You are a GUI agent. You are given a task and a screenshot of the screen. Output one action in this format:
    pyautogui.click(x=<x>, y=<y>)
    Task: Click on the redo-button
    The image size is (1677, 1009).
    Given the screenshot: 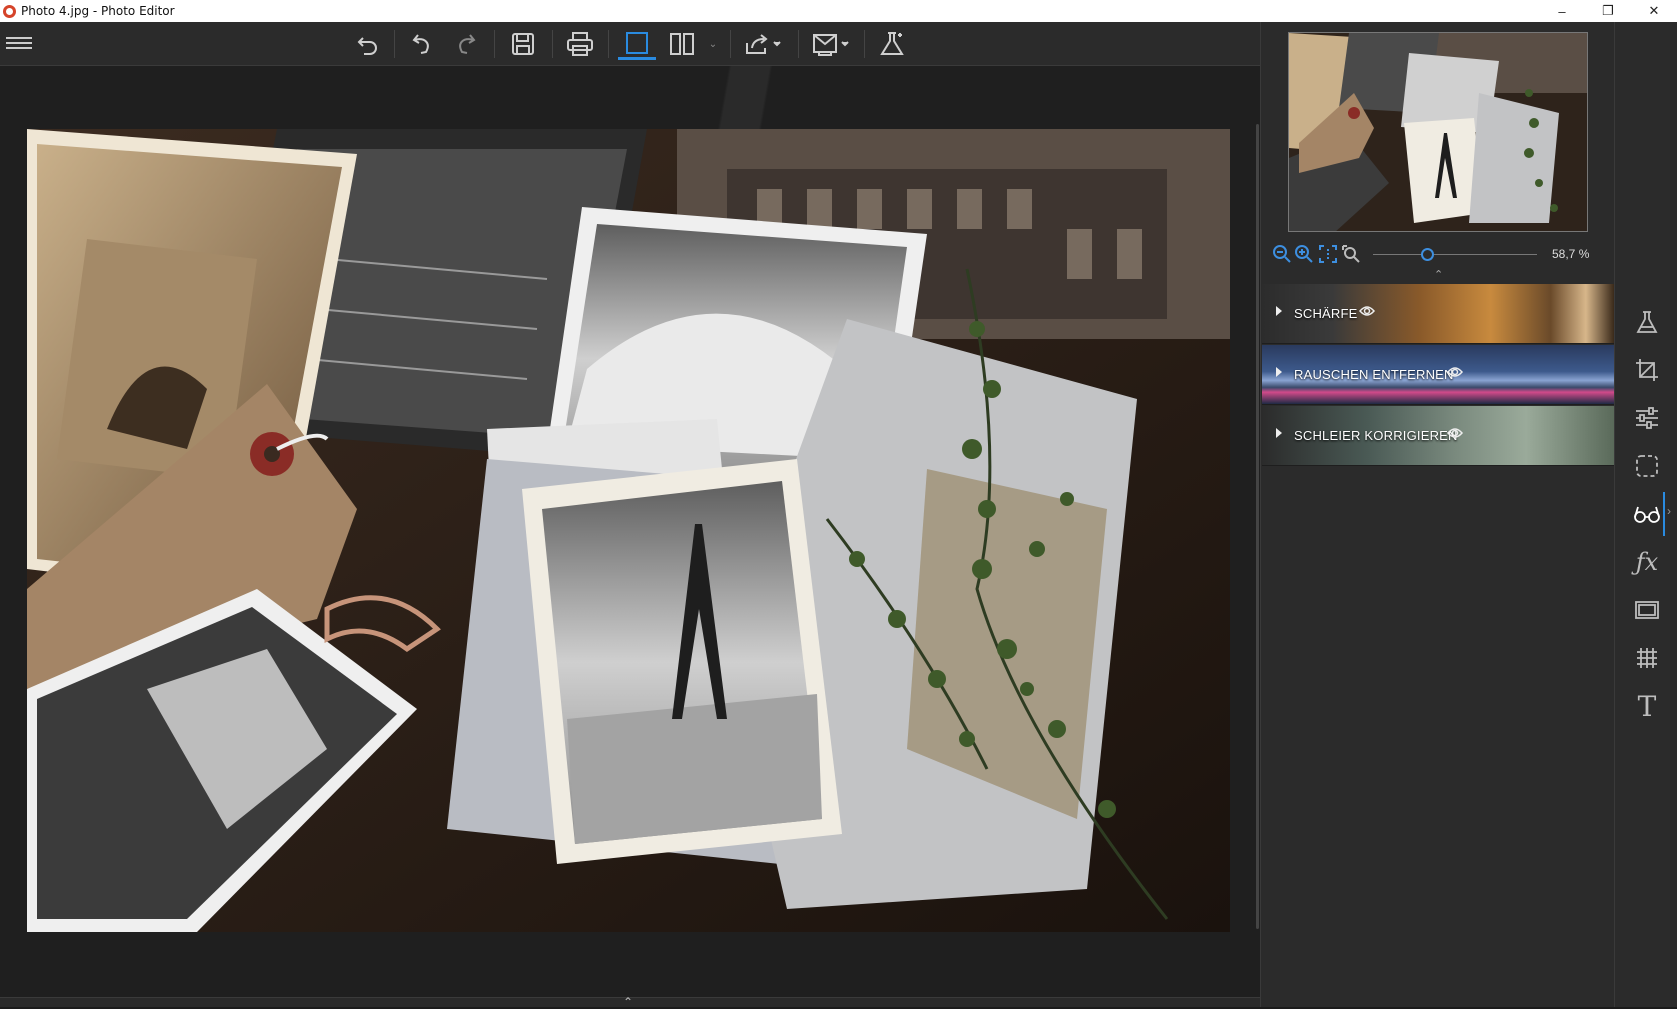 What is the action you would take?
    pyautogui.click(x=466, y=44)
    